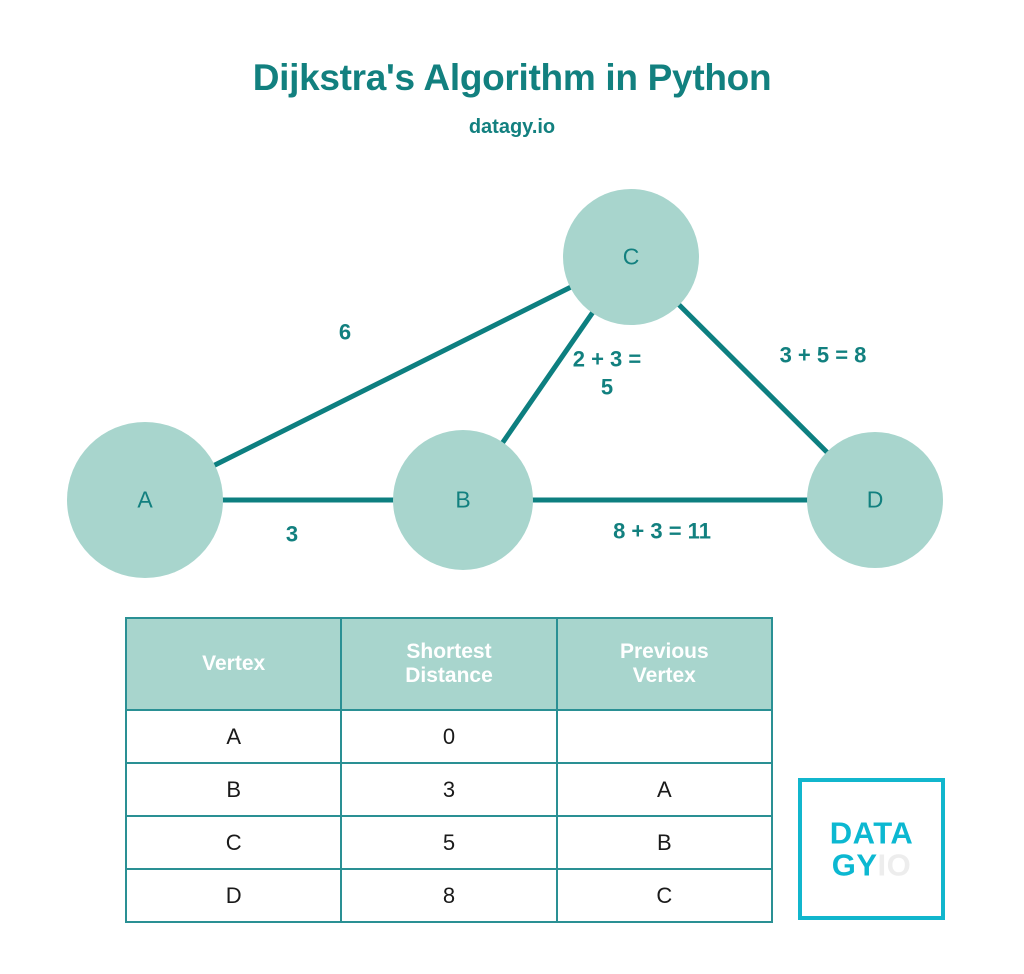 This screenshot has height=974, width=1024. I want to click on table-header-row: Vertex Shortest Distance Previous Vertex, so click(449, 664).